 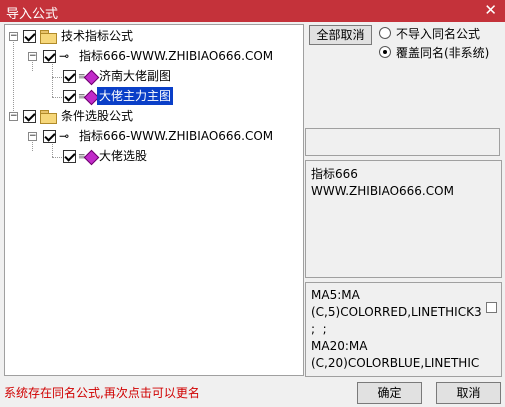 I want to click on tree-node-label: 技术指标公式, so click(x=97, y=36).